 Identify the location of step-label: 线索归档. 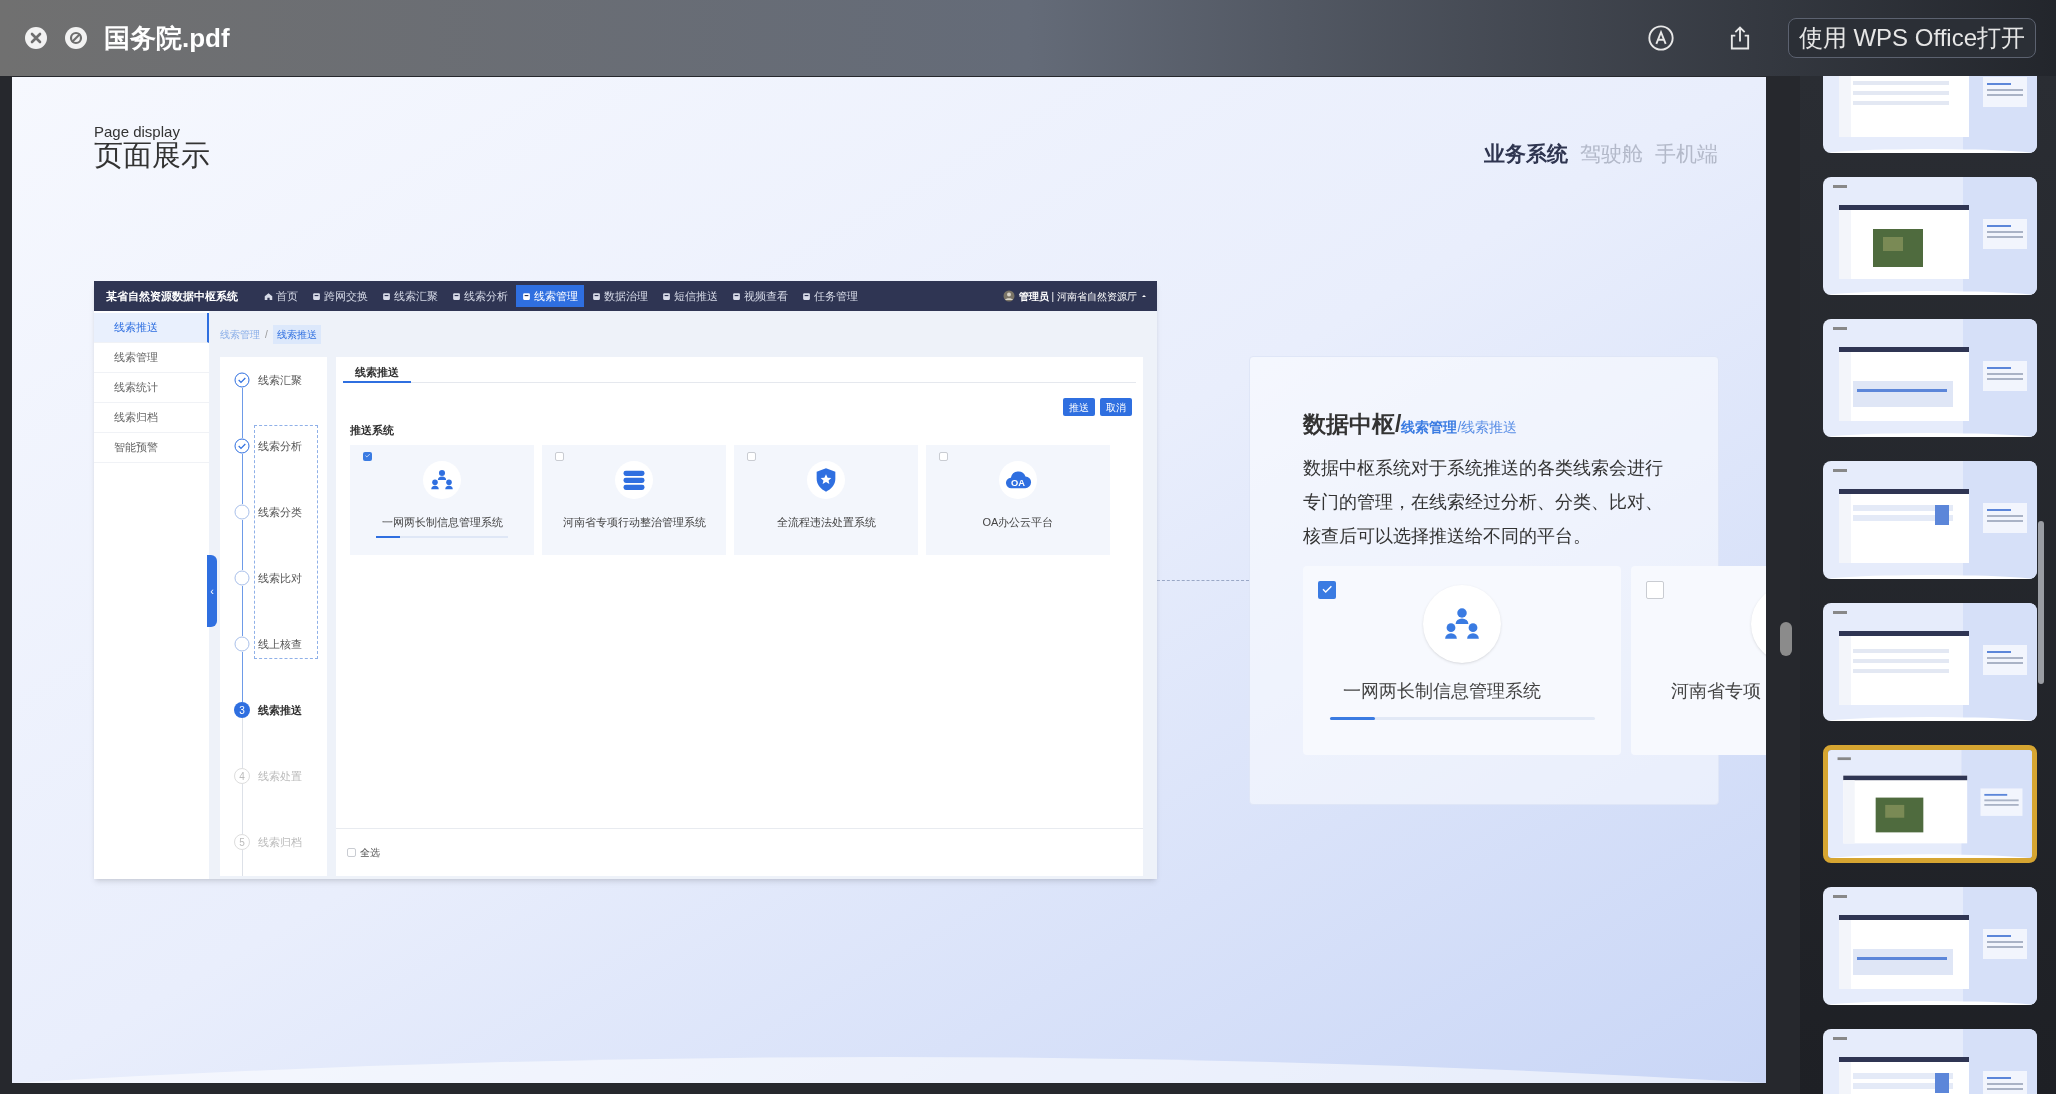
(280, 842).